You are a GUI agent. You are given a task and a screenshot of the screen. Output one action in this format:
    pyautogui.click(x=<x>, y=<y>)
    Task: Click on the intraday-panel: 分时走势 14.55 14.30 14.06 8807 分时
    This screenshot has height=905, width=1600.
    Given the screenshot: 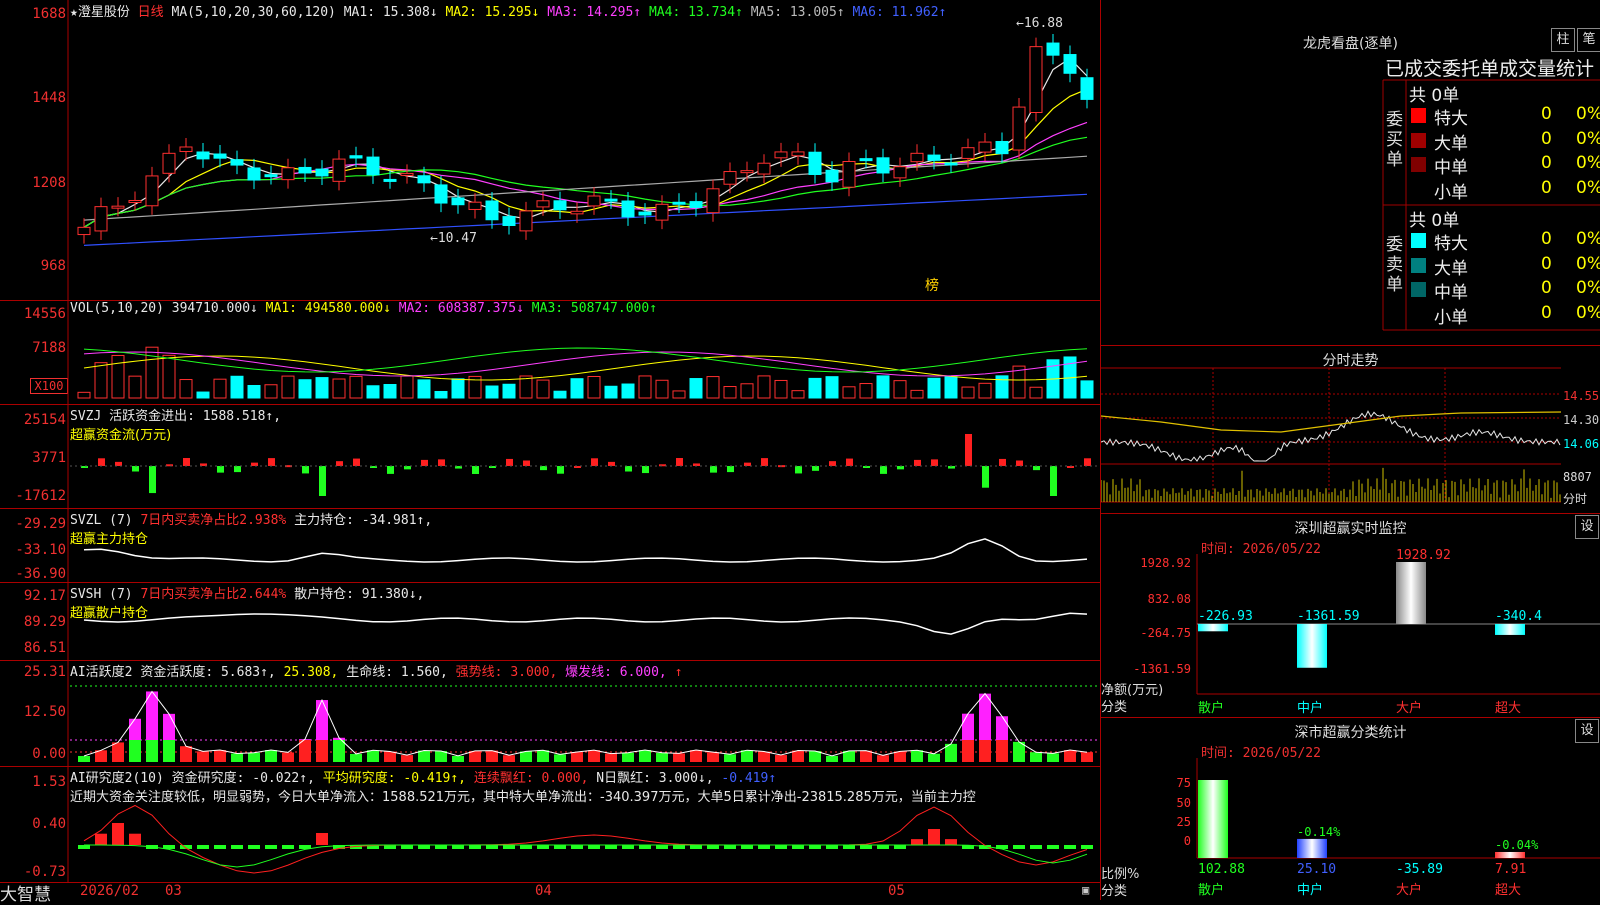 What is the action you would take?
    pyautogui.click(x=1350, y=429)
    